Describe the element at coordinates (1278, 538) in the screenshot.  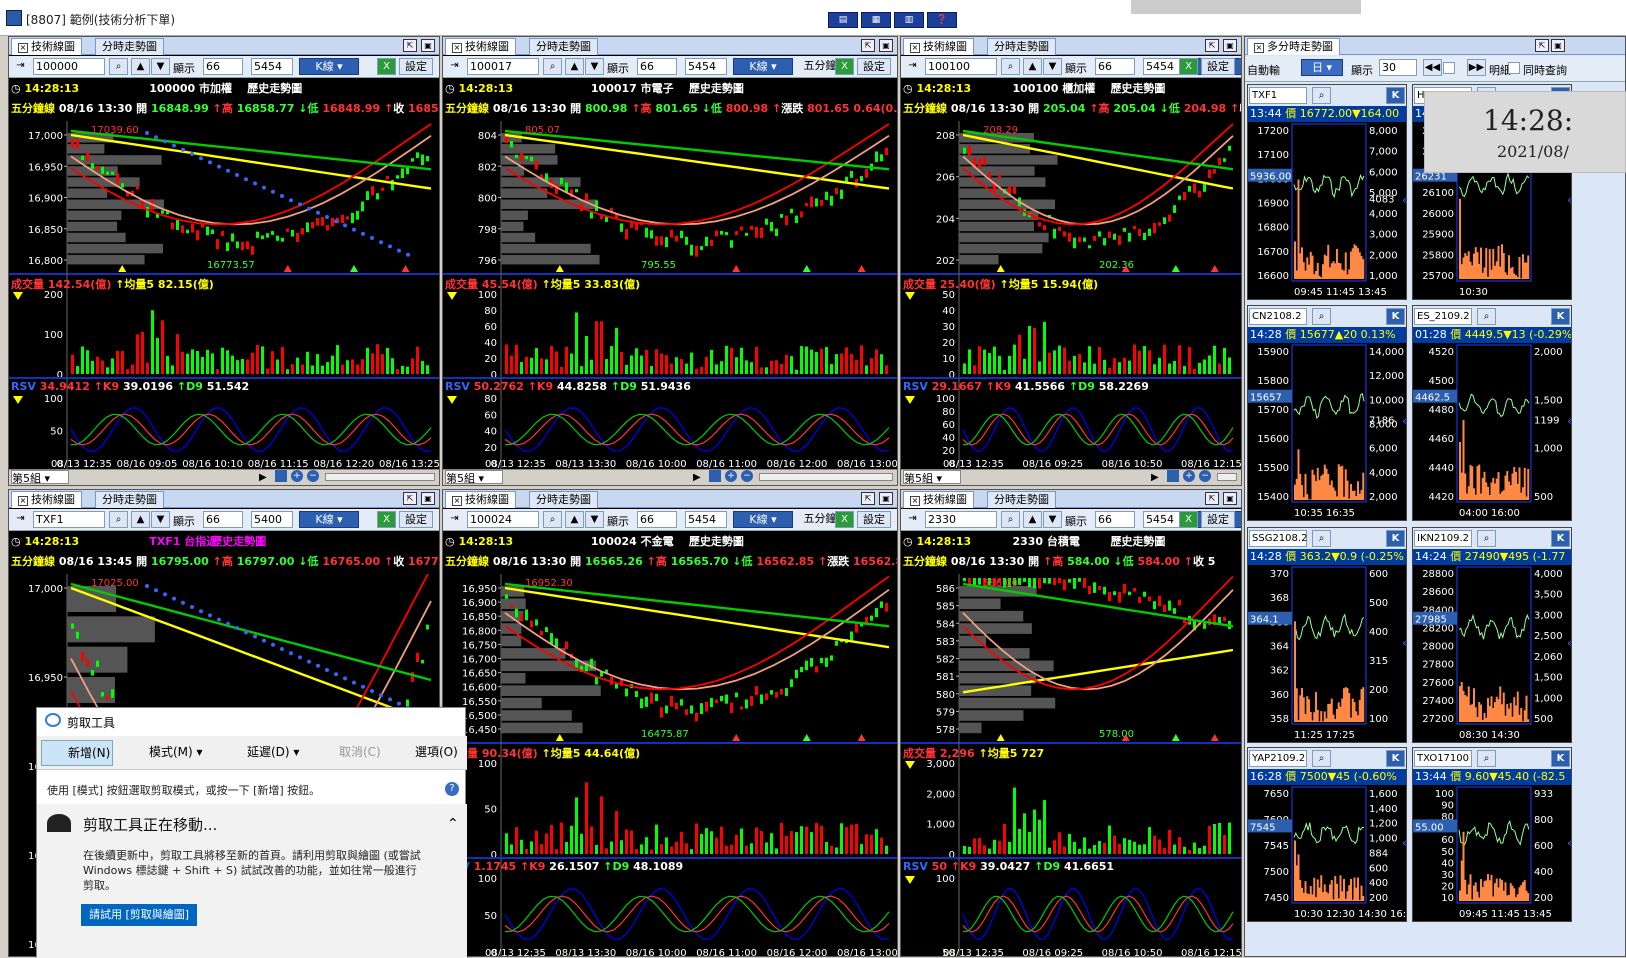
I see `mini-symbol-input: SSG2108.2` at that location.